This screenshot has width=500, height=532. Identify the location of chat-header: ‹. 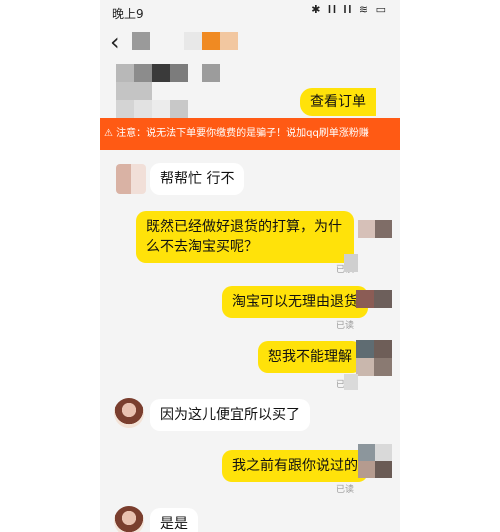
(250, 42).